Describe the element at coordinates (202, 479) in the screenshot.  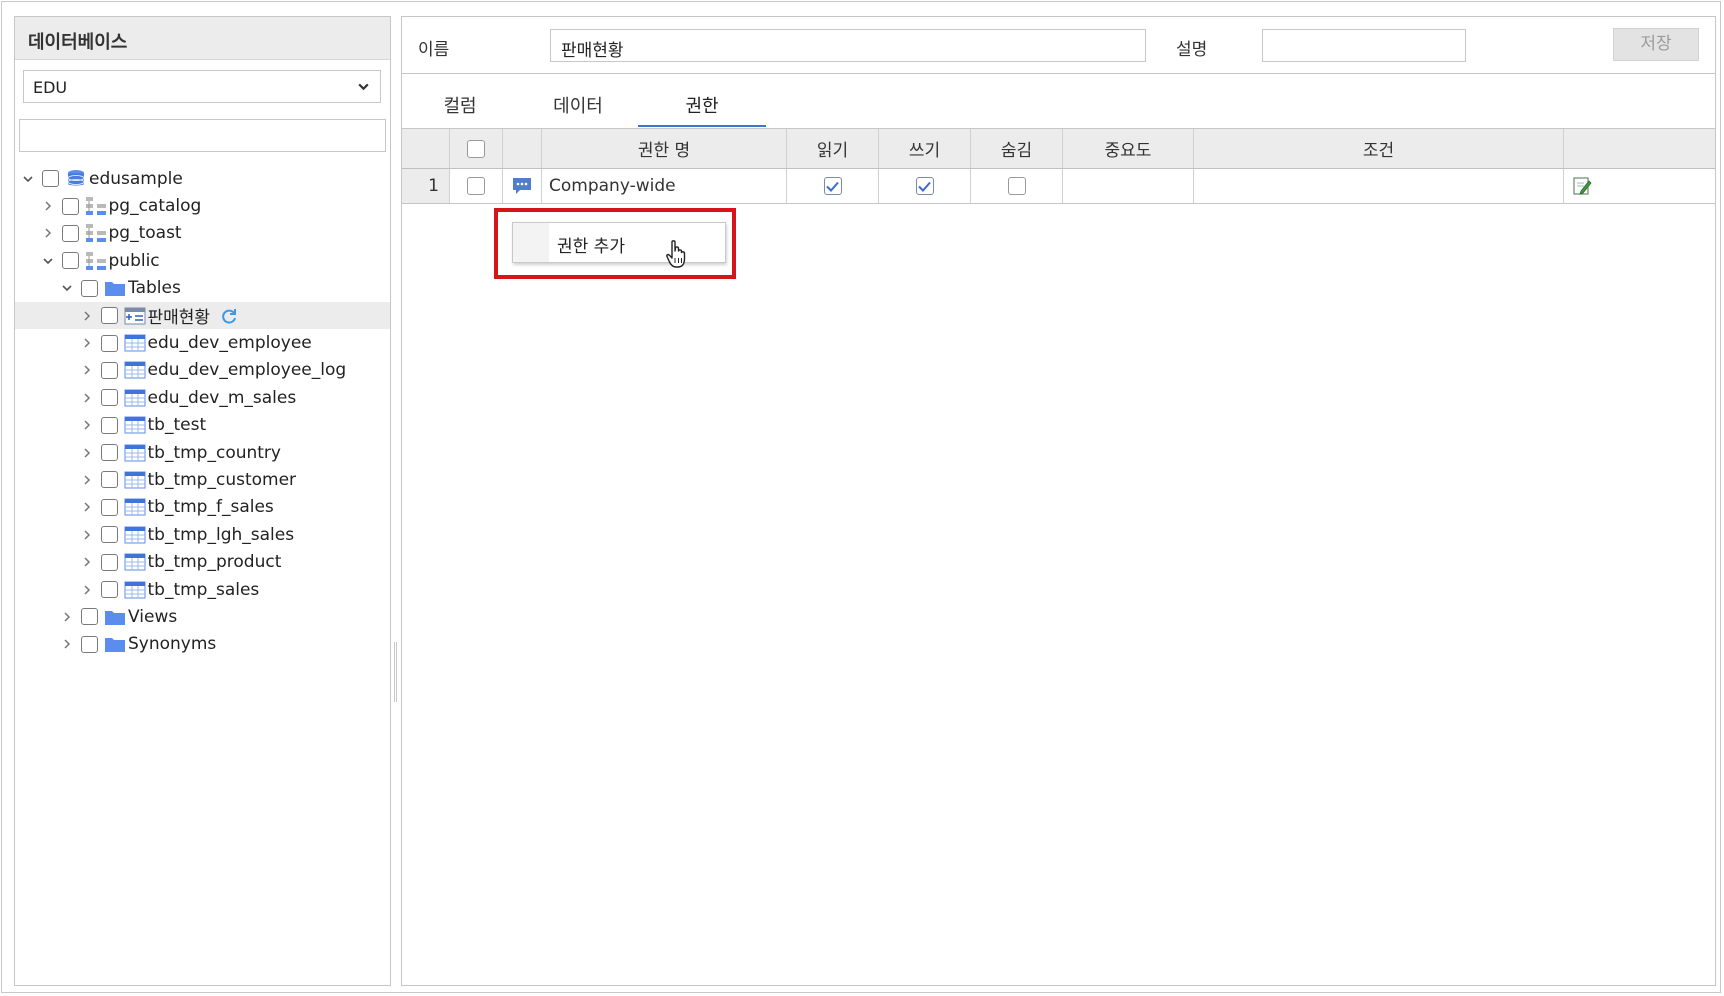
I see `tree-node: tb_tmp_customer` at that location.